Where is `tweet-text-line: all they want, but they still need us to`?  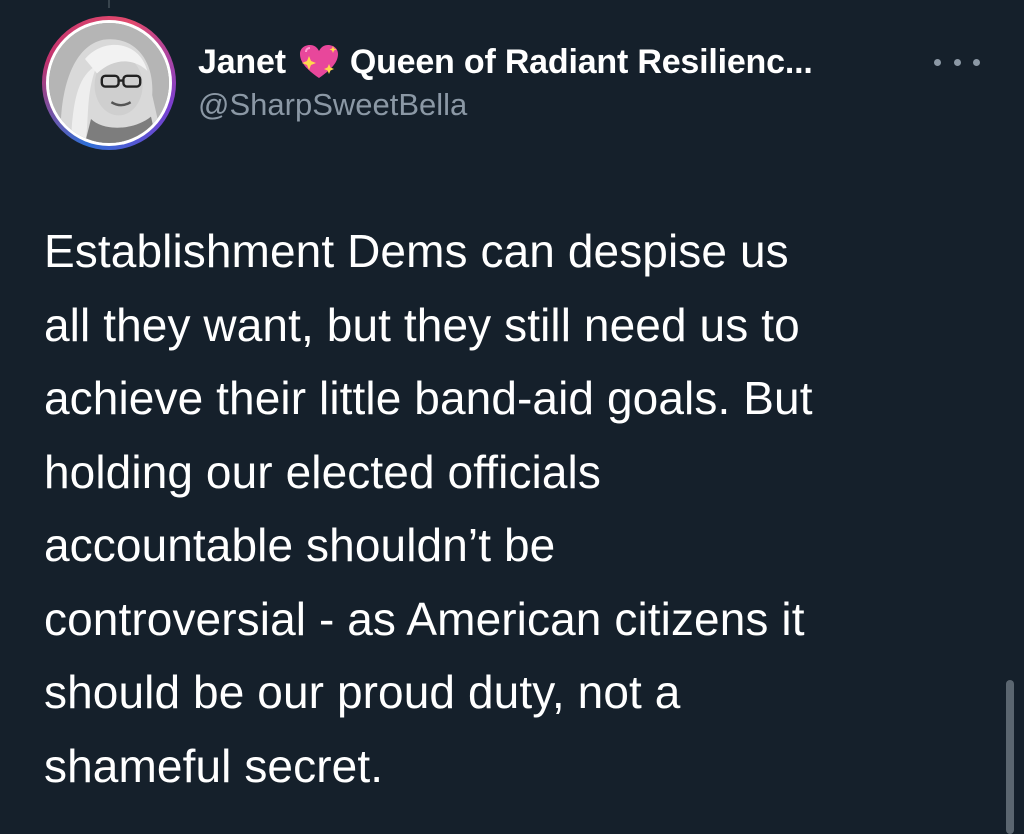 tweet-text-line: all they want, but they still need us to is located at coordinates (422, 324).